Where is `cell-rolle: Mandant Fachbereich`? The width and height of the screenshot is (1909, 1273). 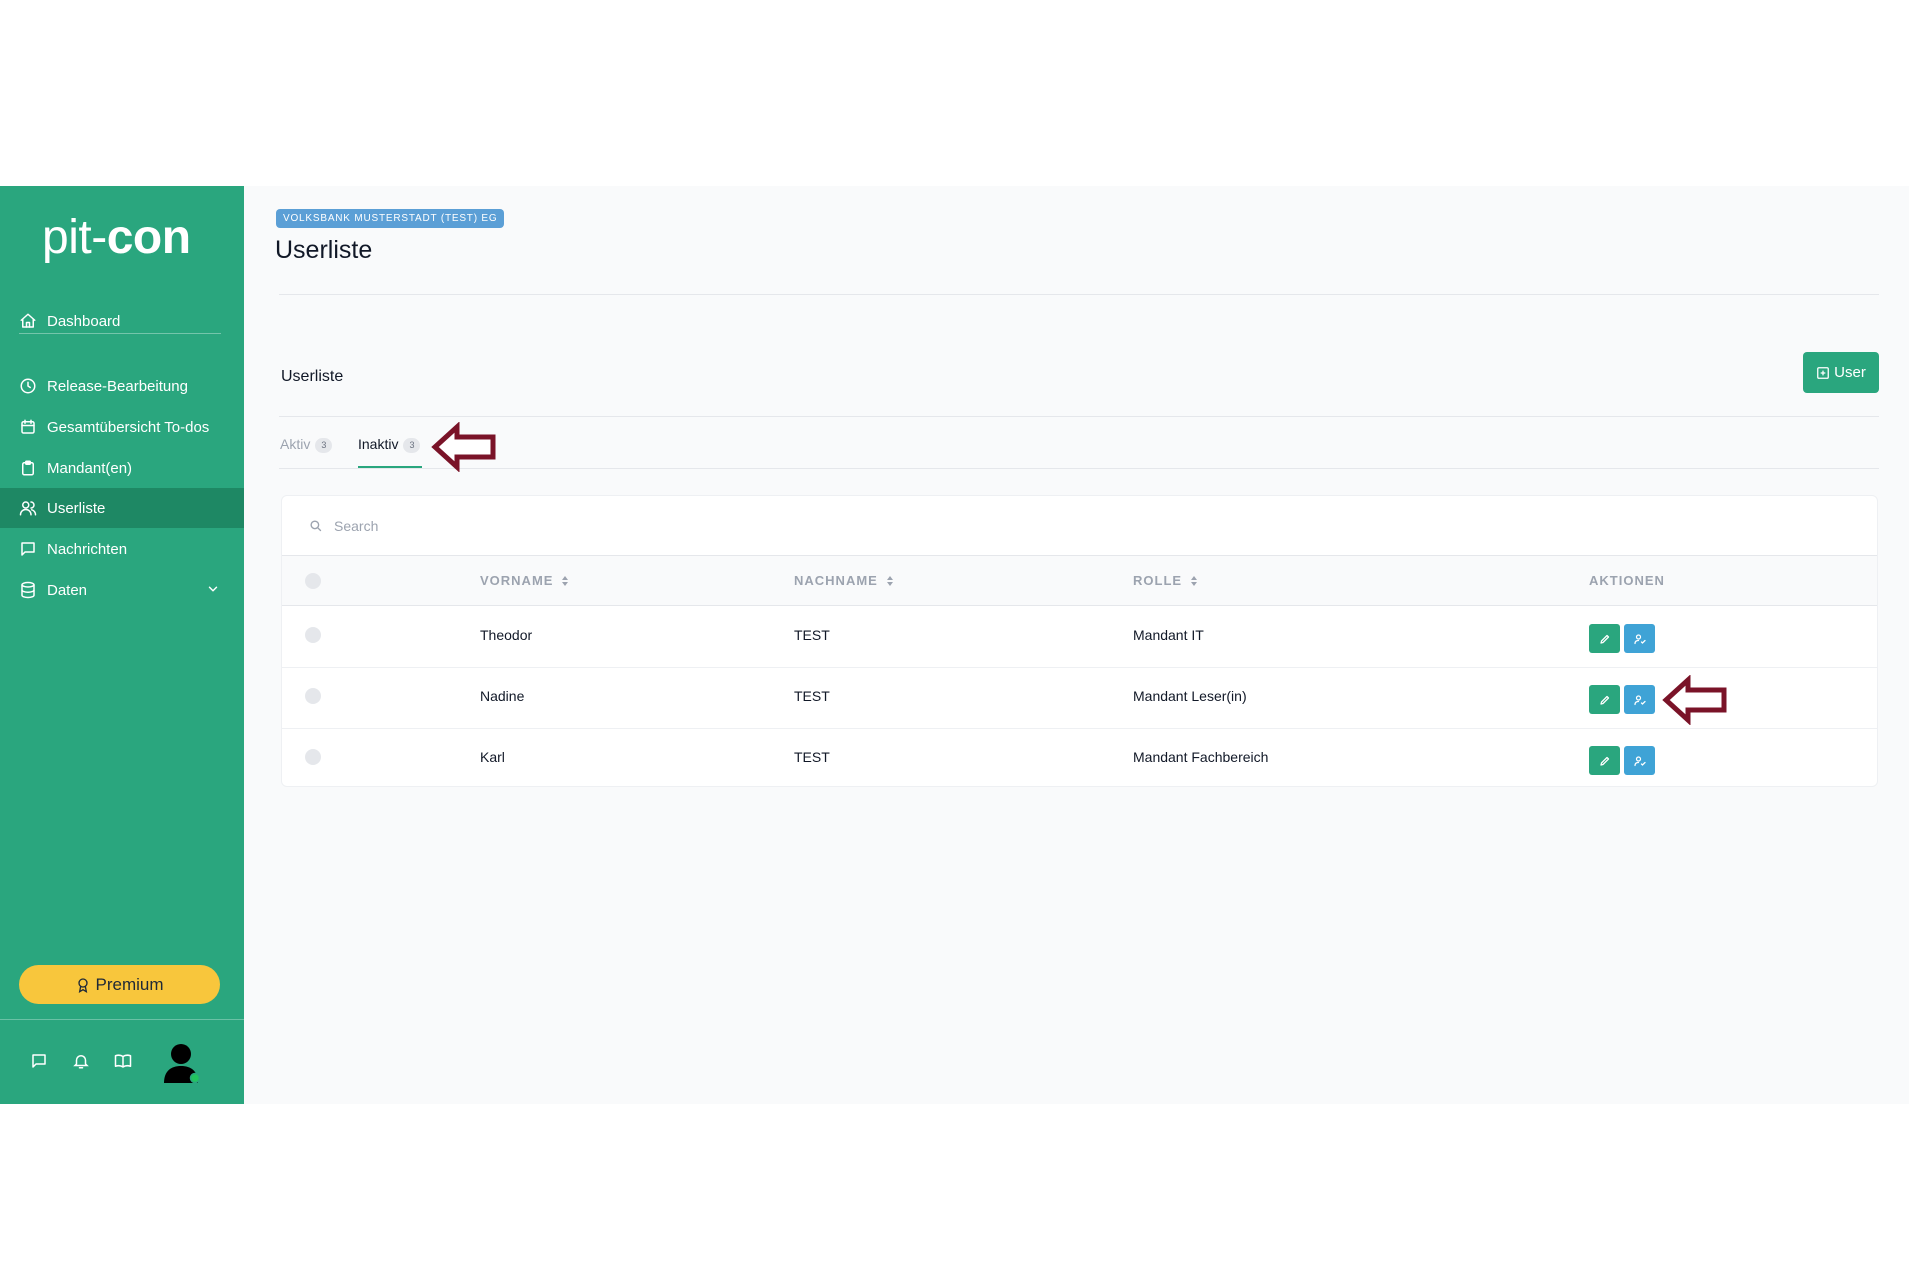 cell-rolle: Mandant Fachbereich is located at coordinates (1201, 757).